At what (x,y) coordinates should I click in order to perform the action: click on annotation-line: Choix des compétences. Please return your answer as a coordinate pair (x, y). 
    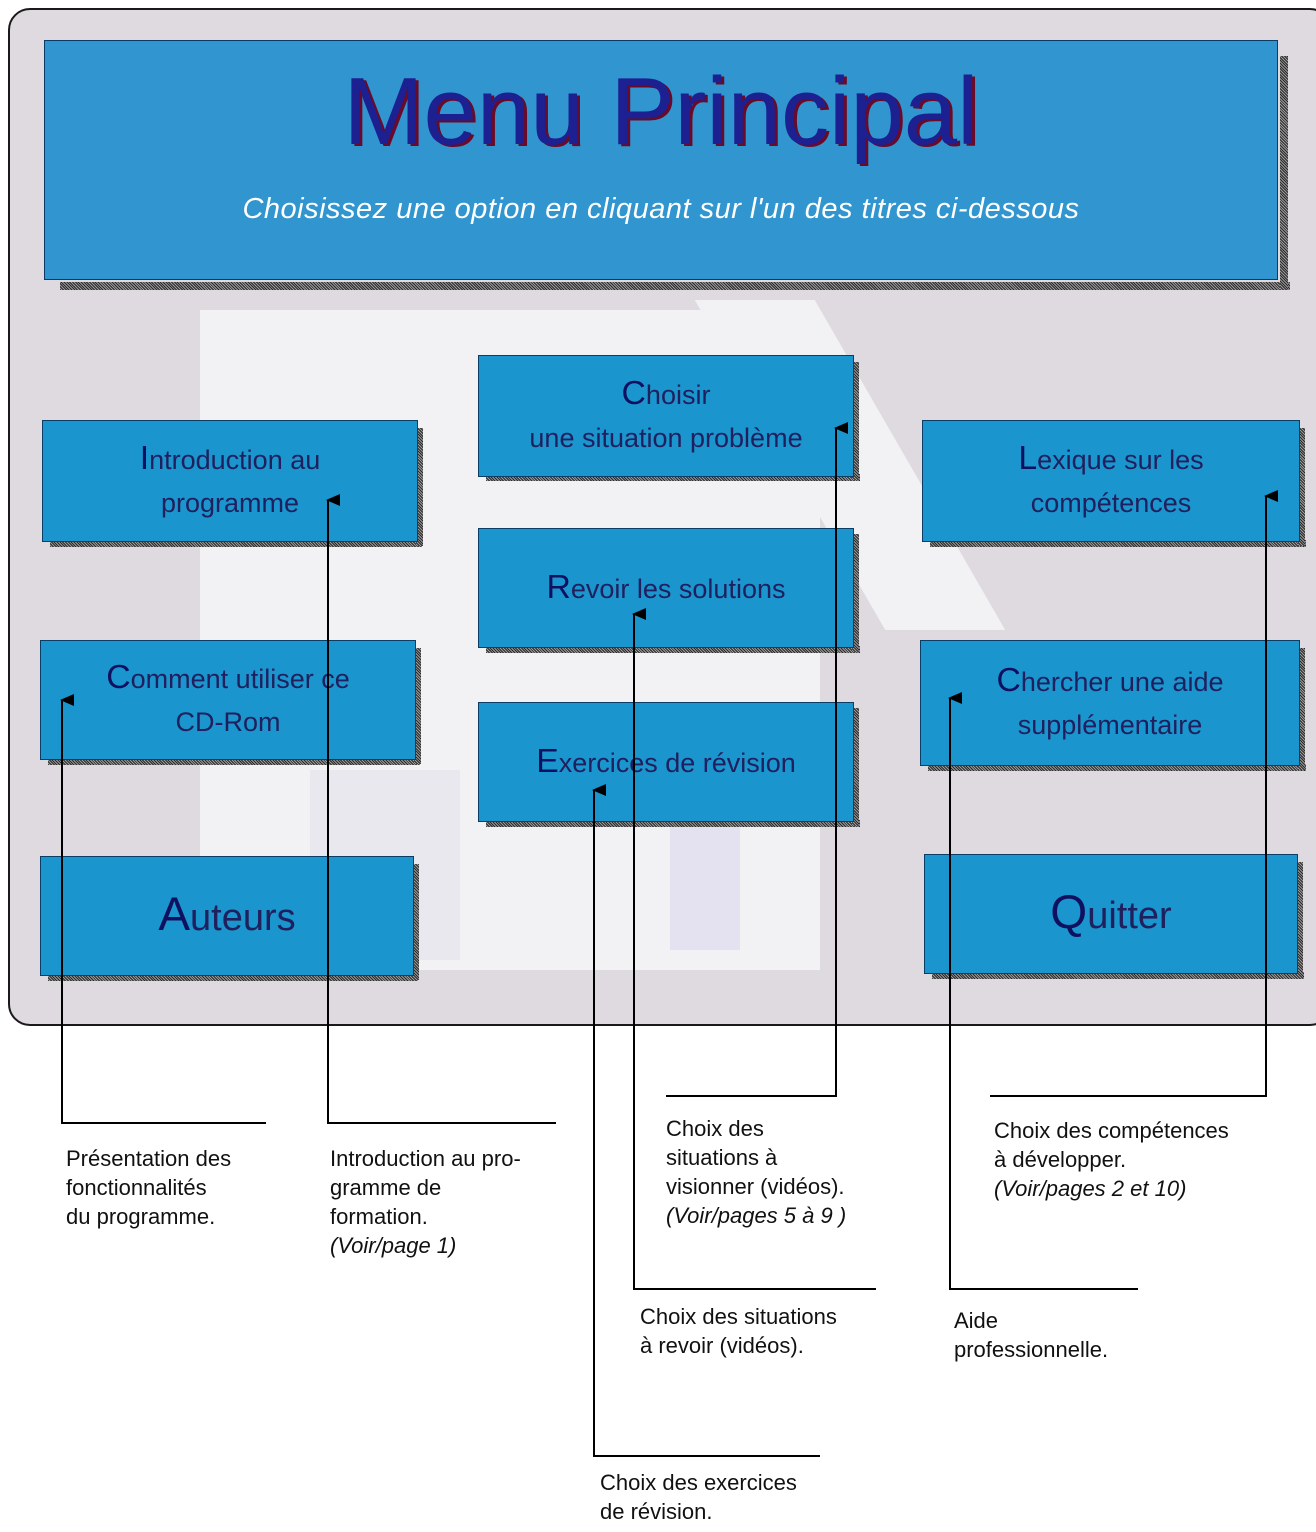
    Looking at the image, I should click on (1111, 1130).